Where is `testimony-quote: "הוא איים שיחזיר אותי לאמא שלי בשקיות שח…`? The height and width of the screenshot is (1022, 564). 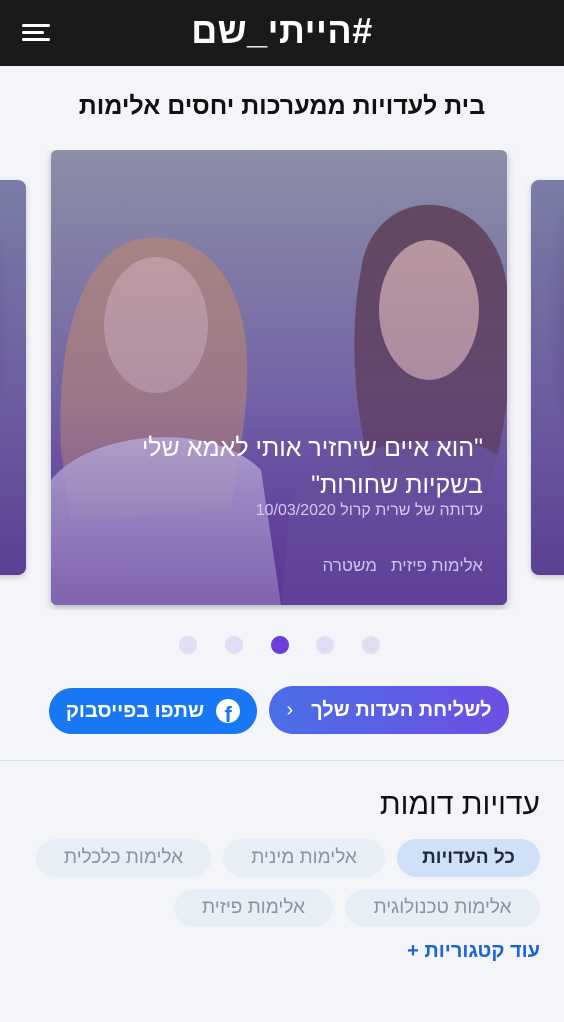 testimony-quote: "הוא איים שיחזיר אותי לאמא שלי בשקיות שח… is located at coordinates (293, 467).